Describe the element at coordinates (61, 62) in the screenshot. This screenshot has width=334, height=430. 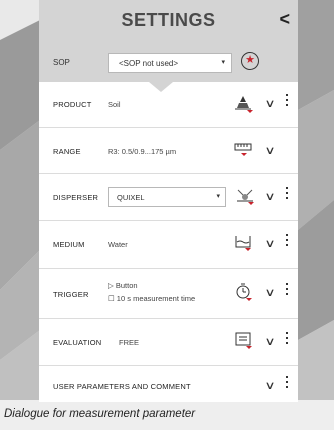
I see `sop-label: SOP` at that location.